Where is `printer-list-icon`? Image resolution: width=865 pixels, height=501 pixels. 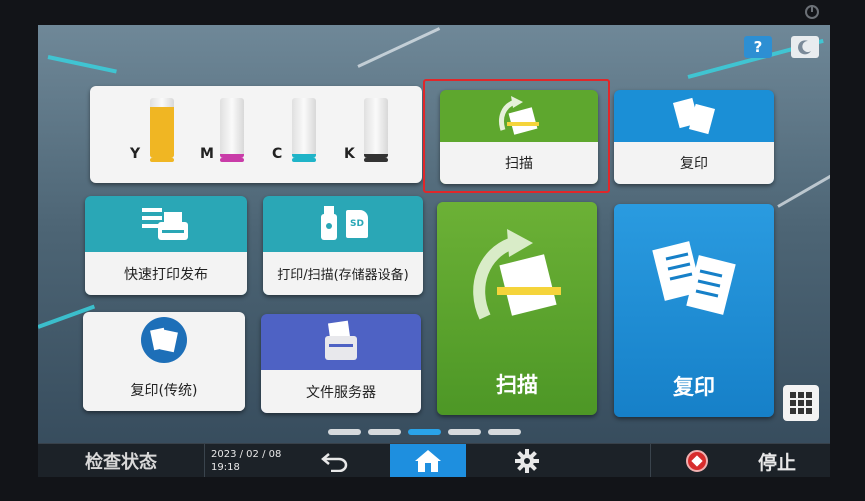
printer-list-icon is located at coordinates (165, 224).